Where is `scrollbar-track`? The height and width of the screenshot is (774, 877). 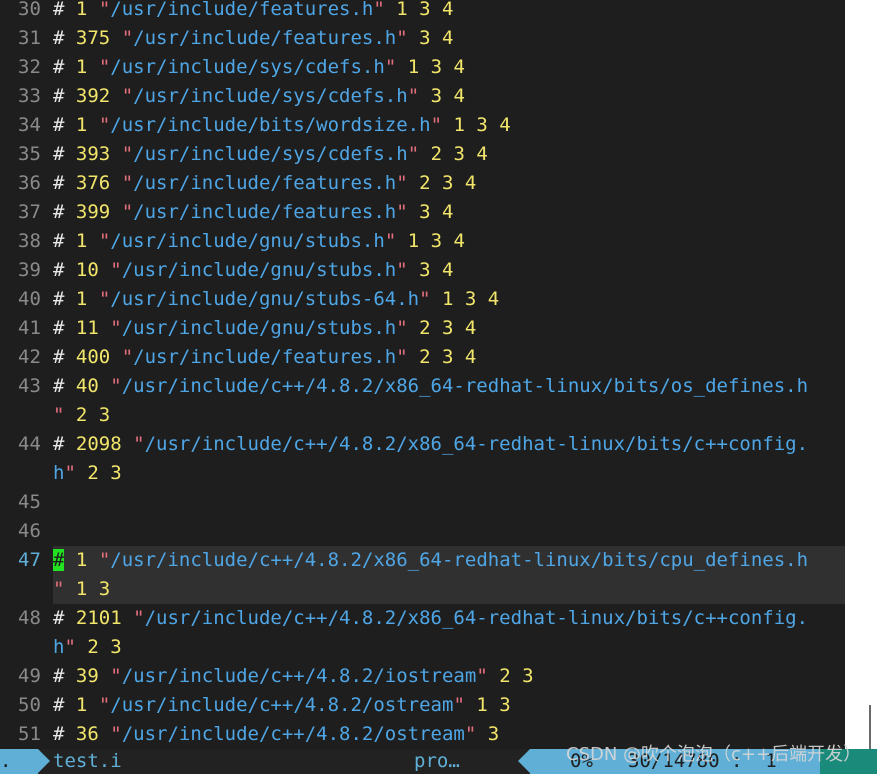
scrollbar-track is located at coordinates (861, 374).